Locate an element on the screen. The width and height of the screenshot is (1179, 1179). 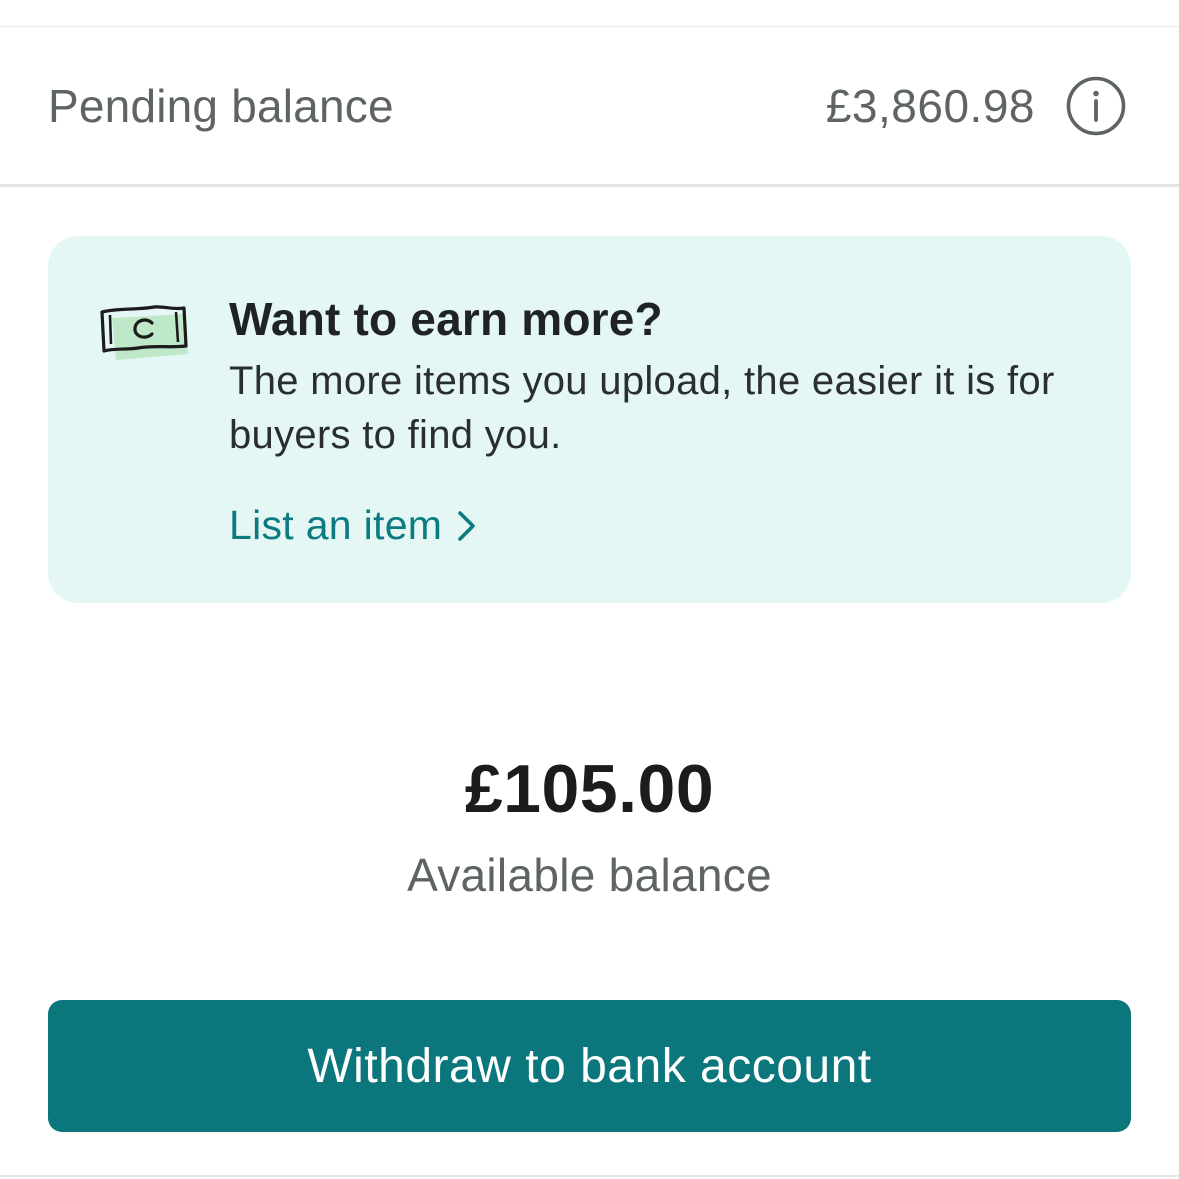
pending-balance-label: Pending balance is located at coordinates (221, 105).